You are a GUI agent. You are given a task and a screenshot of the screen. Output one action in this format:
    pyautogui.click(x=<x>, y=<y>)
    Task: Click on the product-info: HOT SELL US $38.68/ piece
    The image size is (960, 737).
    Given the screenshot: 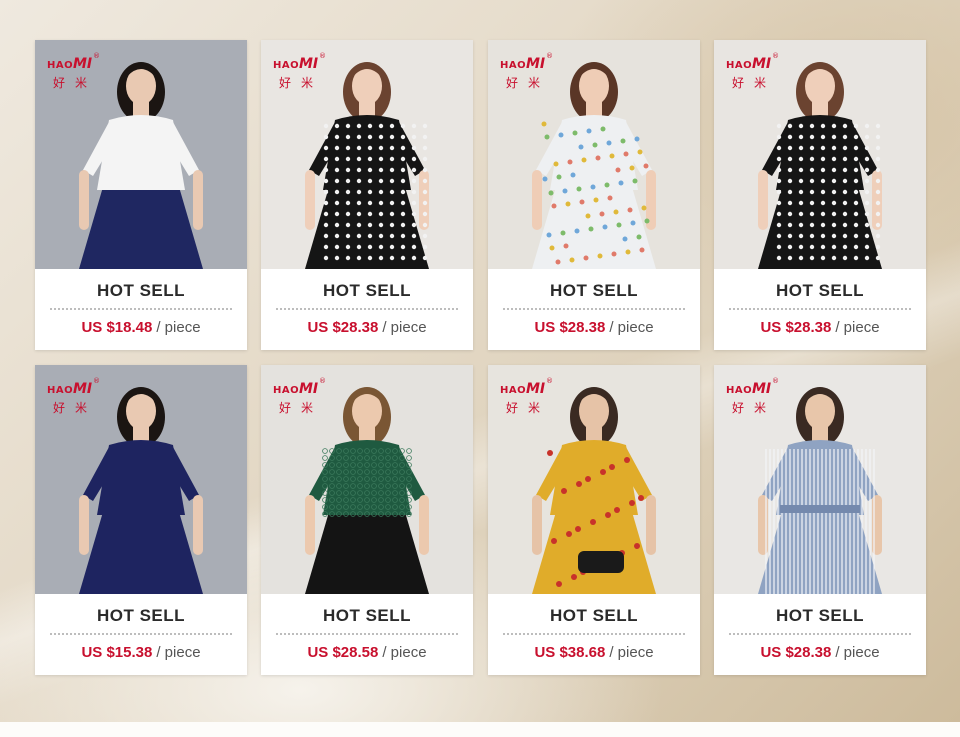 What is the action you would take?
    pyautogui.click(x=594, y=634)
    